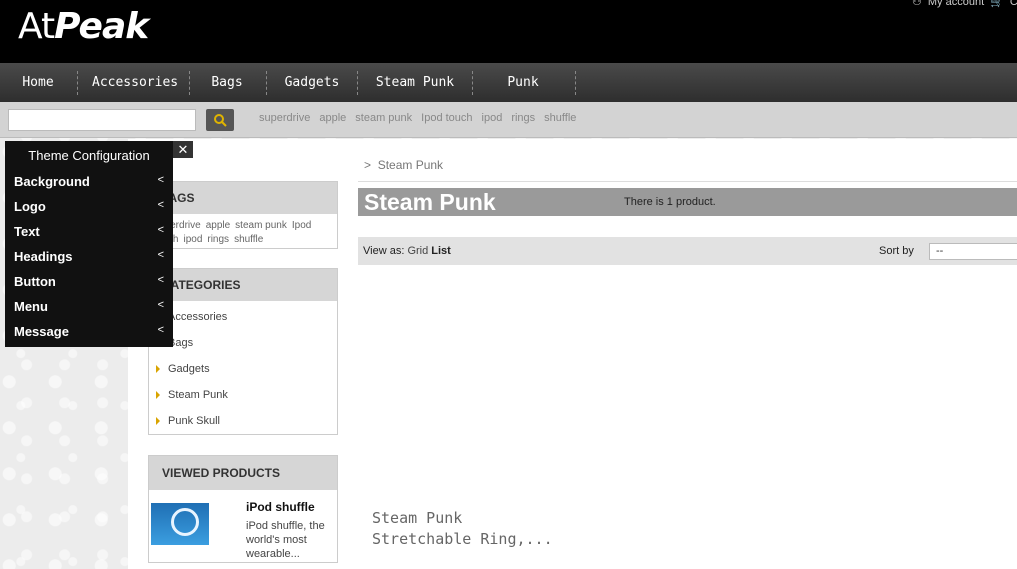  Describe the element at coordinates (997, 4) in the screenshot. I see `cart-icon: 🛒` at that location.